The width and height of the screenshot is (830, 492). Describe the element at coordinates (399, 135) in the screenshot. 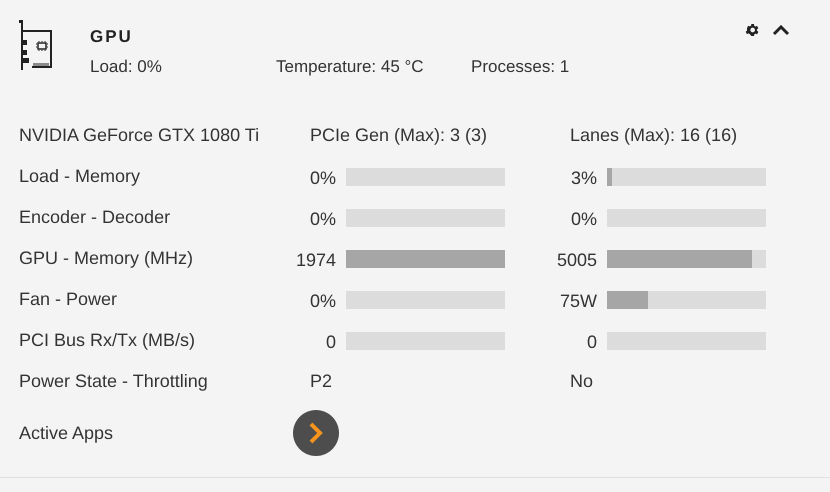

I see `value-text: PCIe Gen (Max): 3 (3)` at that location.